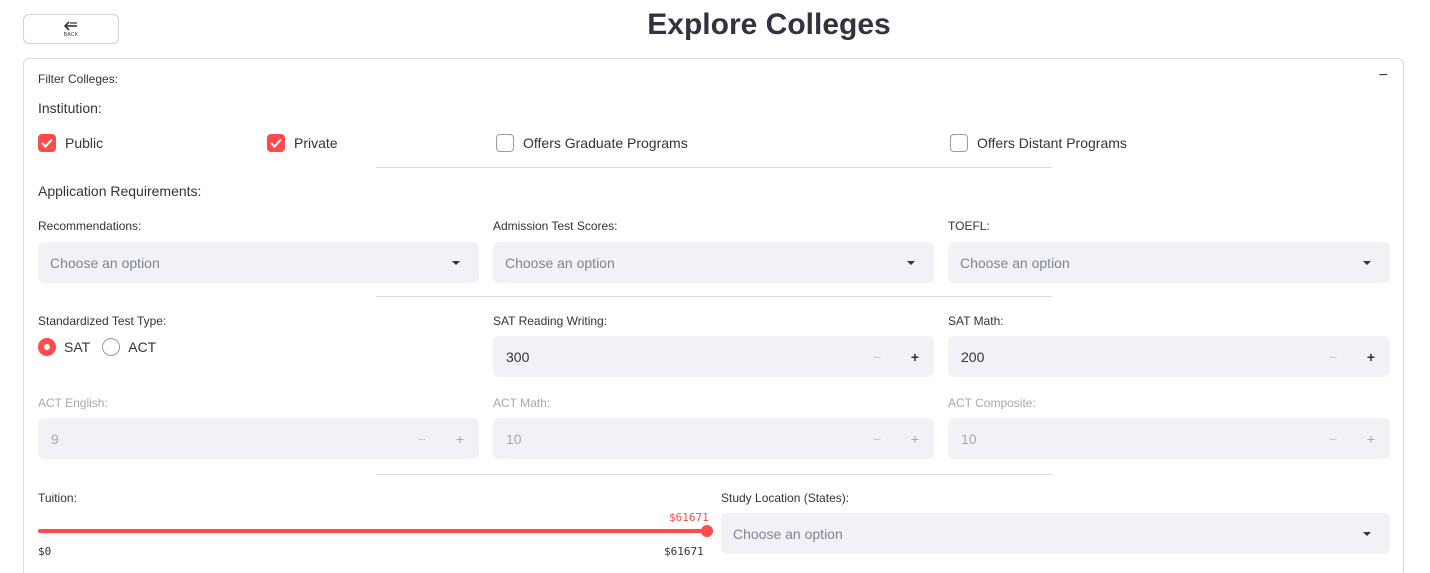  Describe the element at coordinates (47, 347) in the screenshot. I see `radio-selected-icon` at that location.